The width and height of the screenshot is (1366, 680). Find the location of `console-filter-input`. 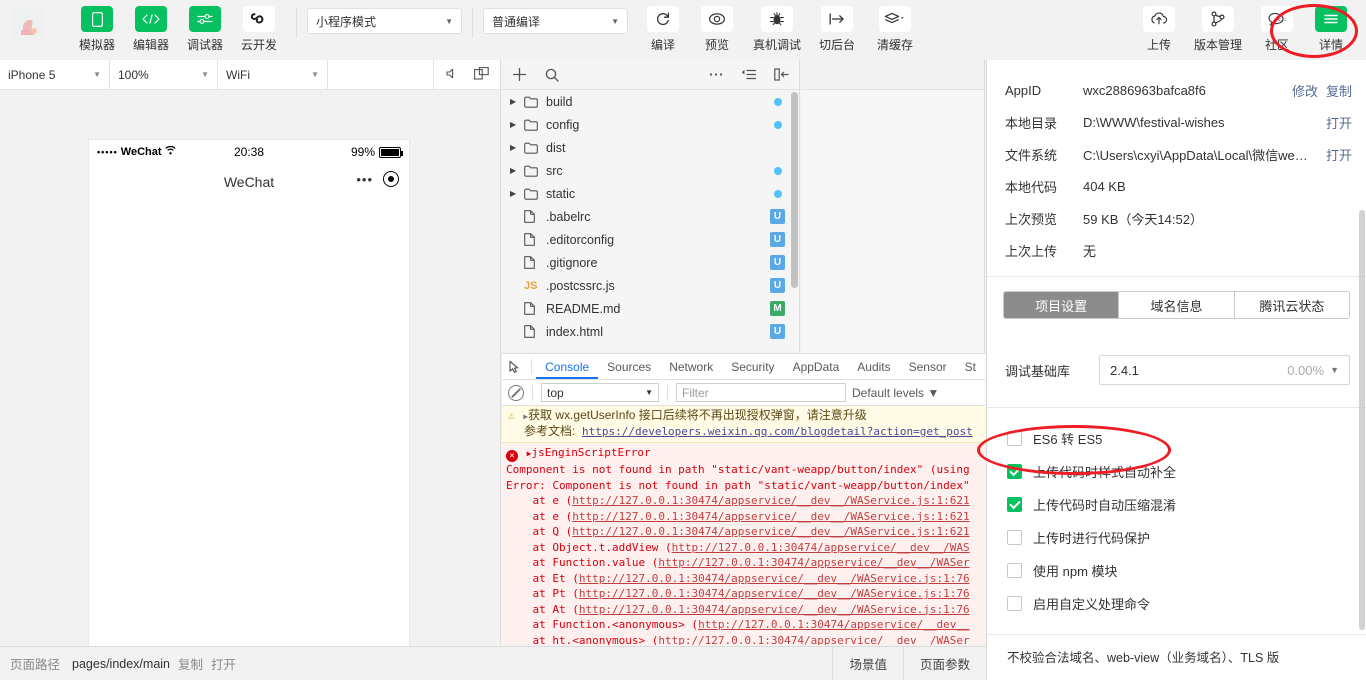

console-filter-input is located at coordinates (761, 392).